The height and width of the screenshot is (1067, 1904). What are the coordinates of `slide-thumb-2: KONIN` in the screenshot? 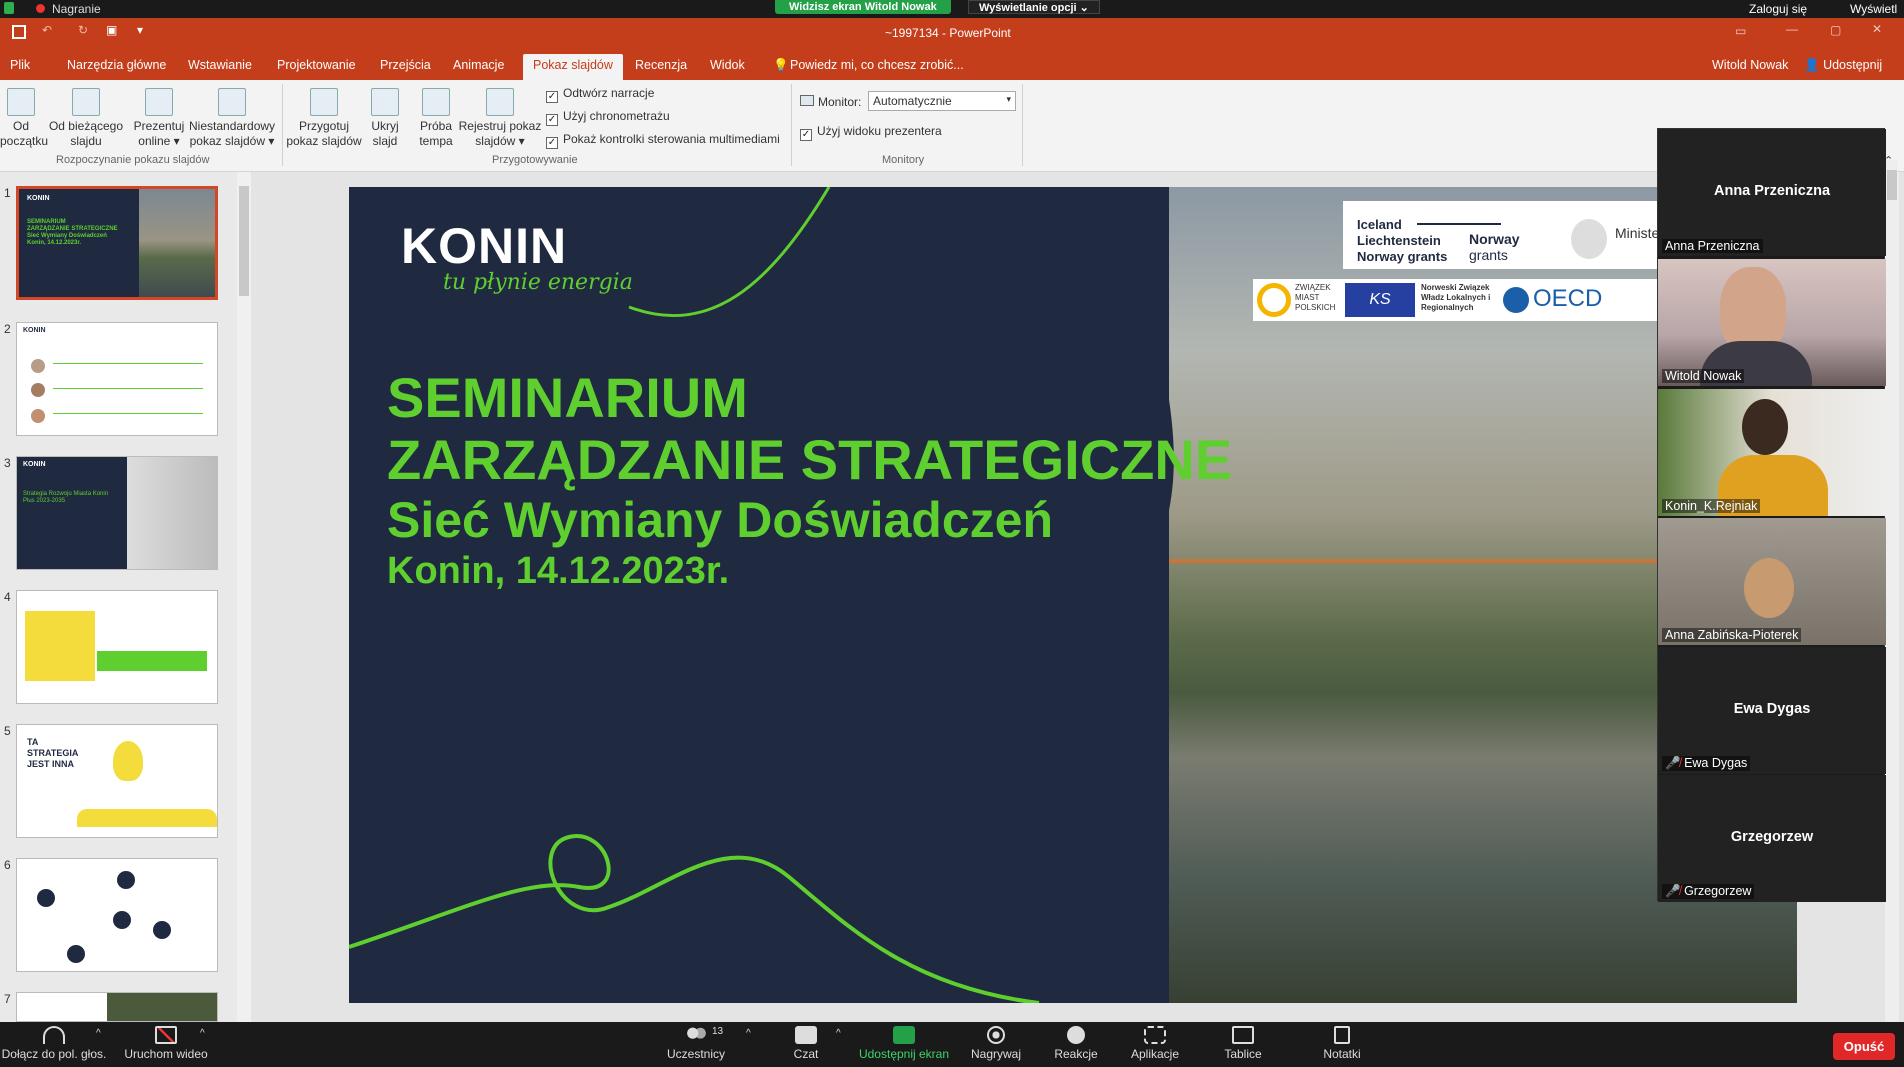 It's located at (117, 379).